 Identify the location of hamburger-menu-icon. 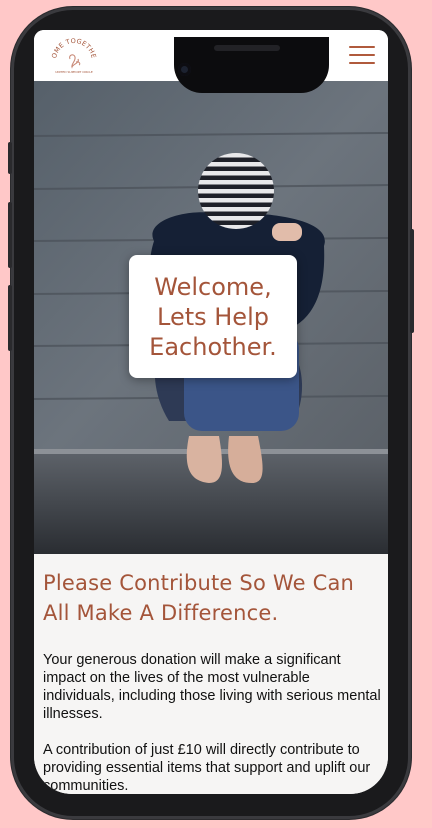
(362, 55).